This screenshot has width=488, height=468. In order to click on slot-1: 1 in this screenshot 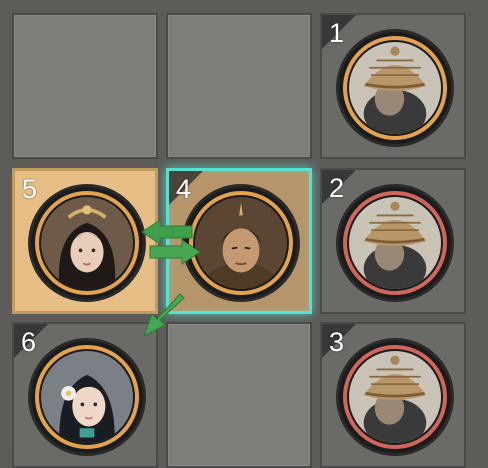, I will do `click(393, 86)`.